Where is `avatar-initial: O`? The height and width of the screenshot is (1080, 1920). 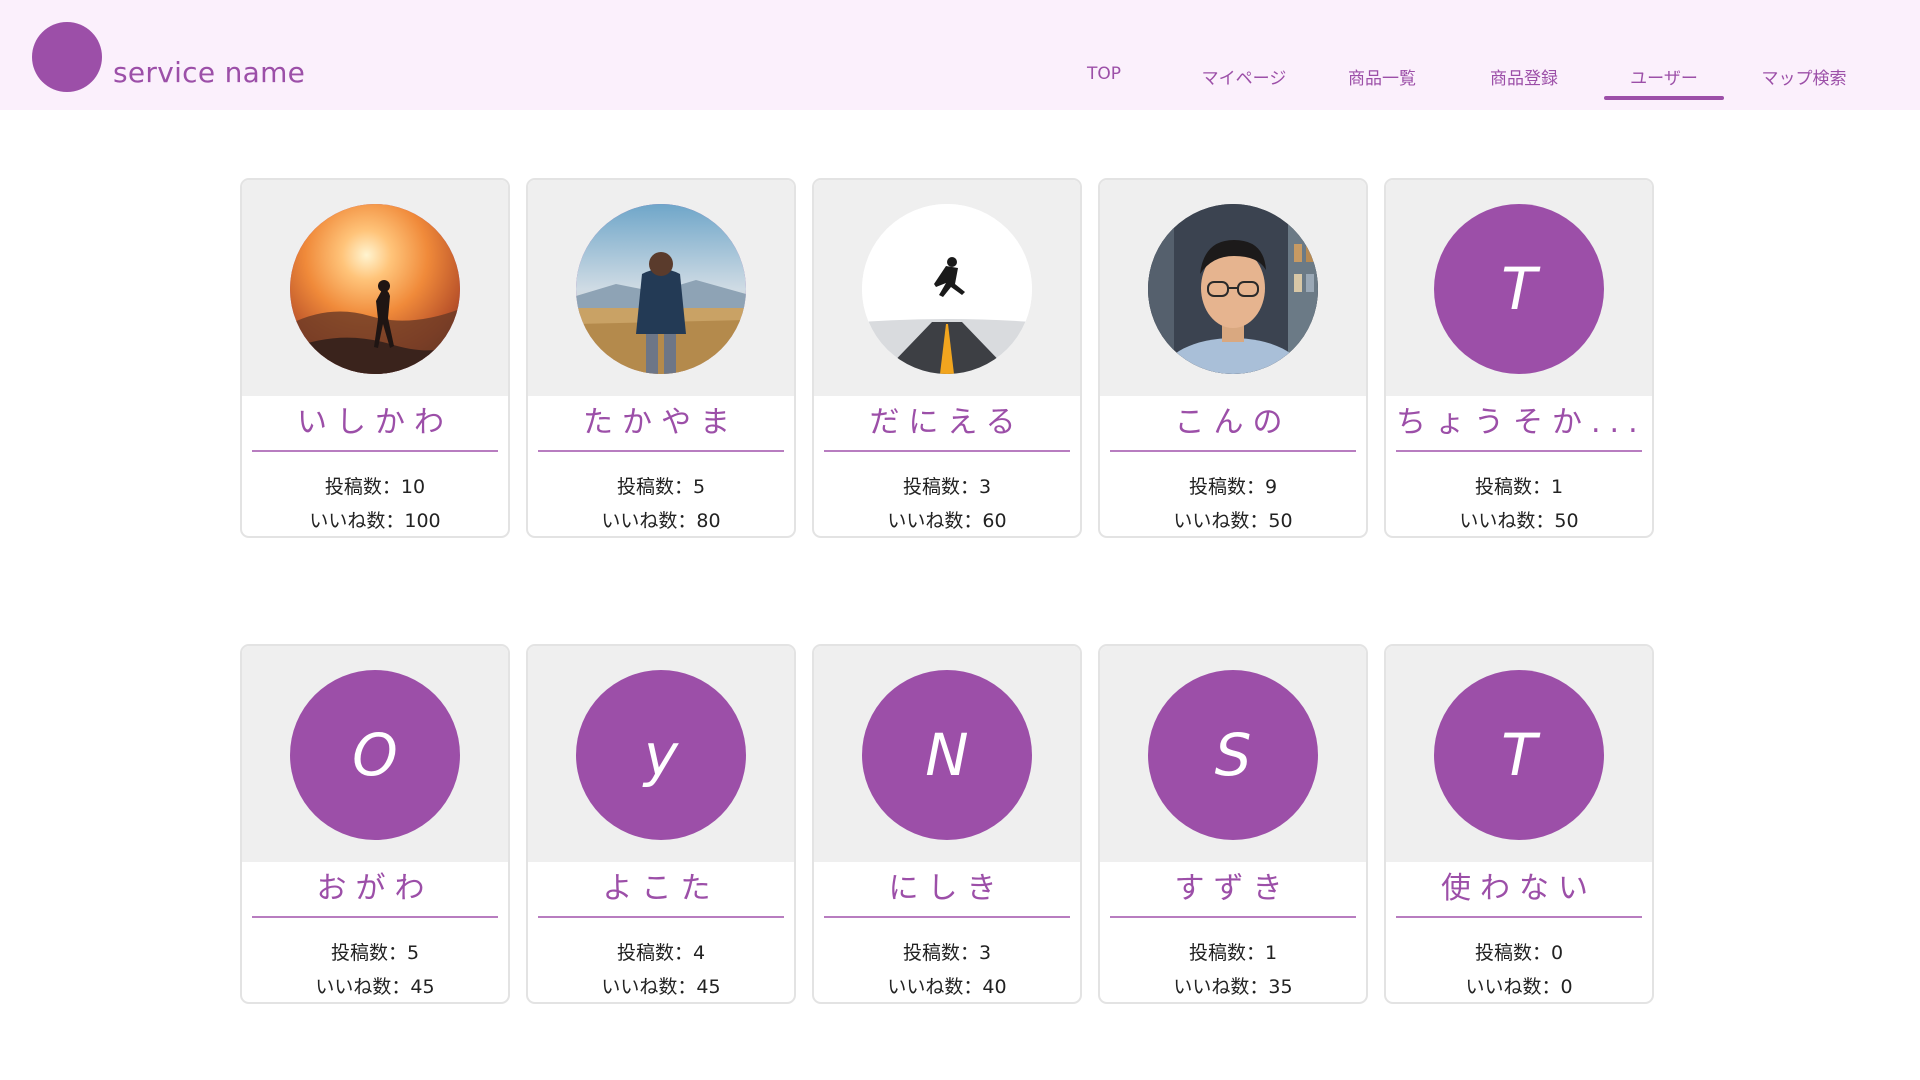
avatar-initial: O is located at coordinates (375, 755).